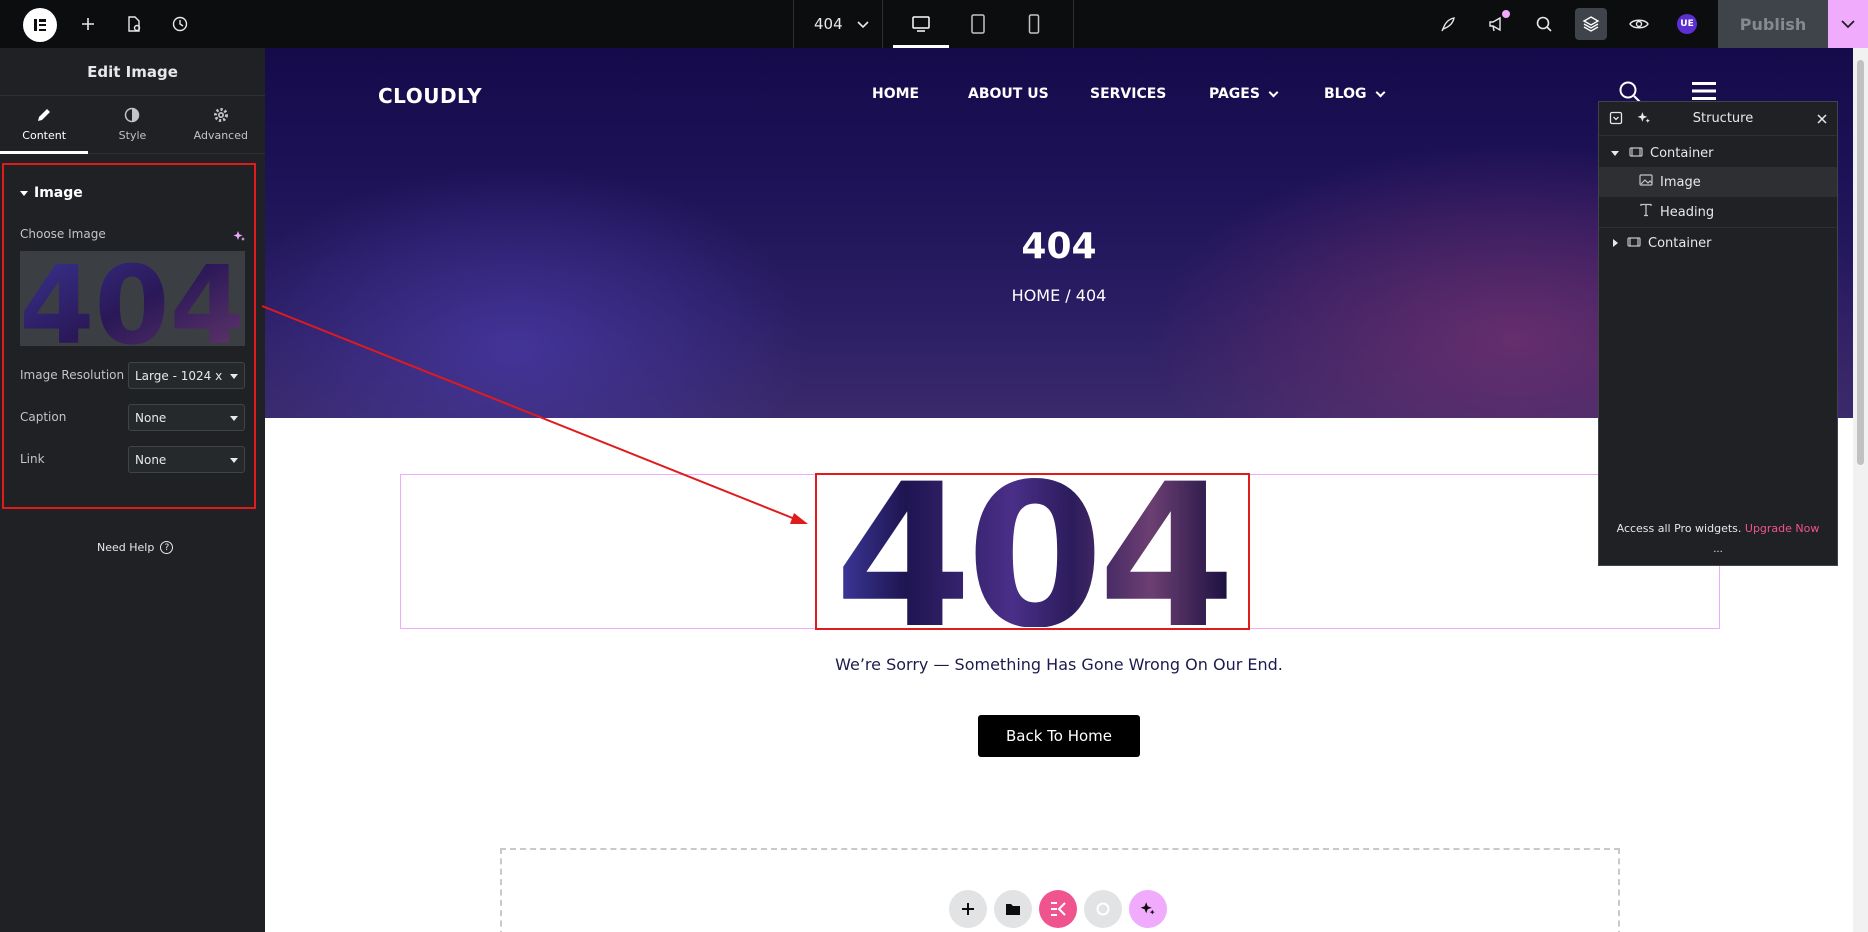 Image resolution: width=1868 pixels, height=932 pixels. I want to click on nav-pages: PAGES, so click(1244, 94).